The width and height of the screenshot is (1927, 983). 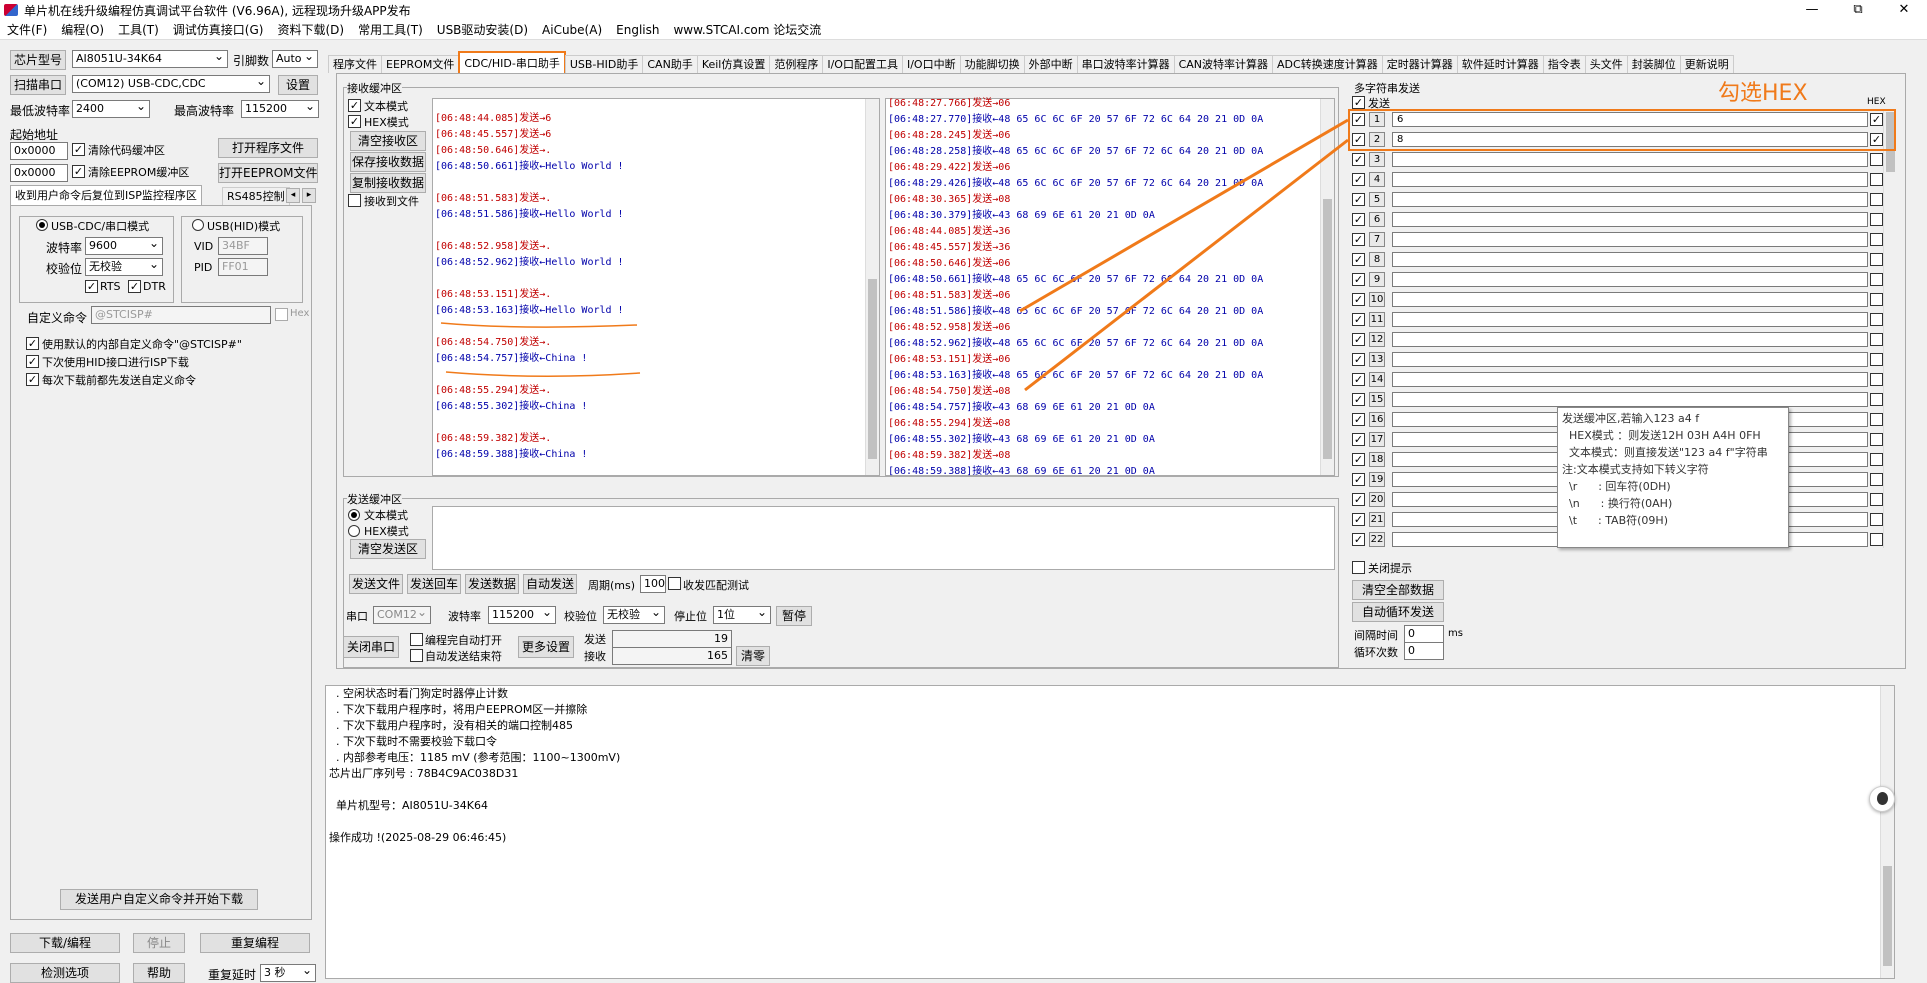 What do you see at coordinates (310, 29) in the screenshot?
I see `menu-download: 资料下载(D)` at bounding box center [310, 29].